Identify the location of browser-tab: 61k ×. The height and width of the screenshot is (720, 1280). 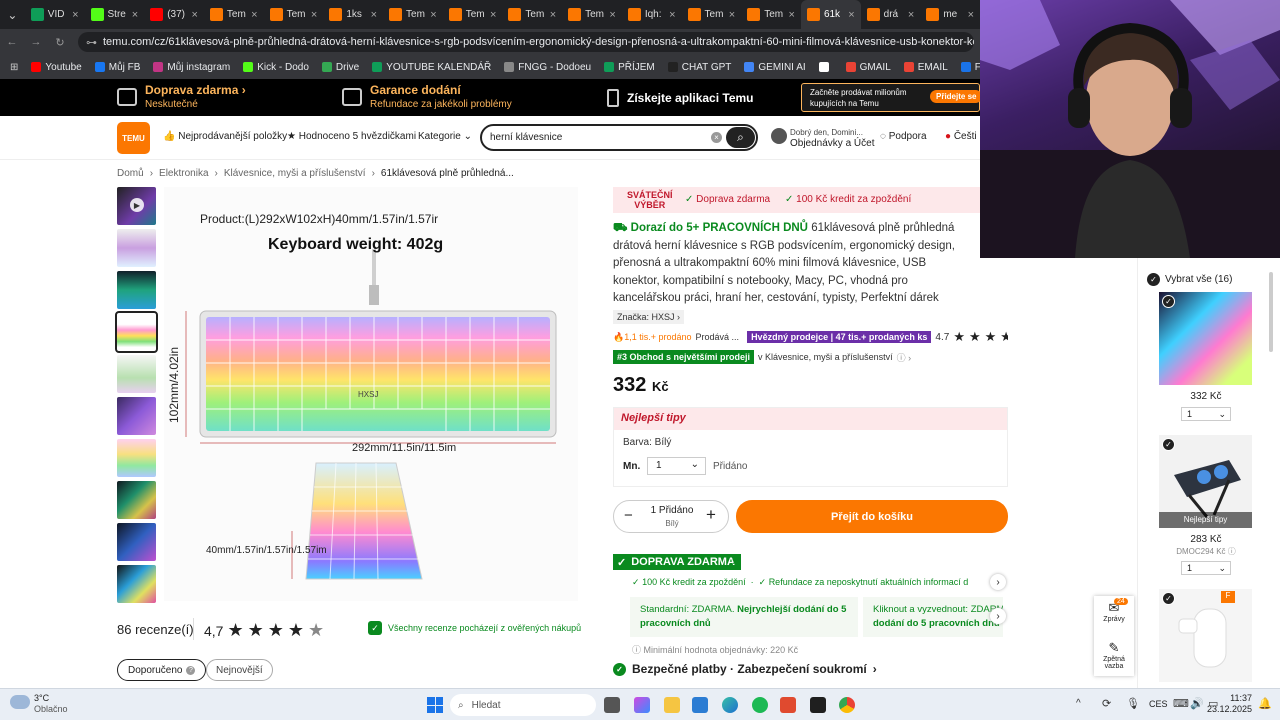
(830, 14).